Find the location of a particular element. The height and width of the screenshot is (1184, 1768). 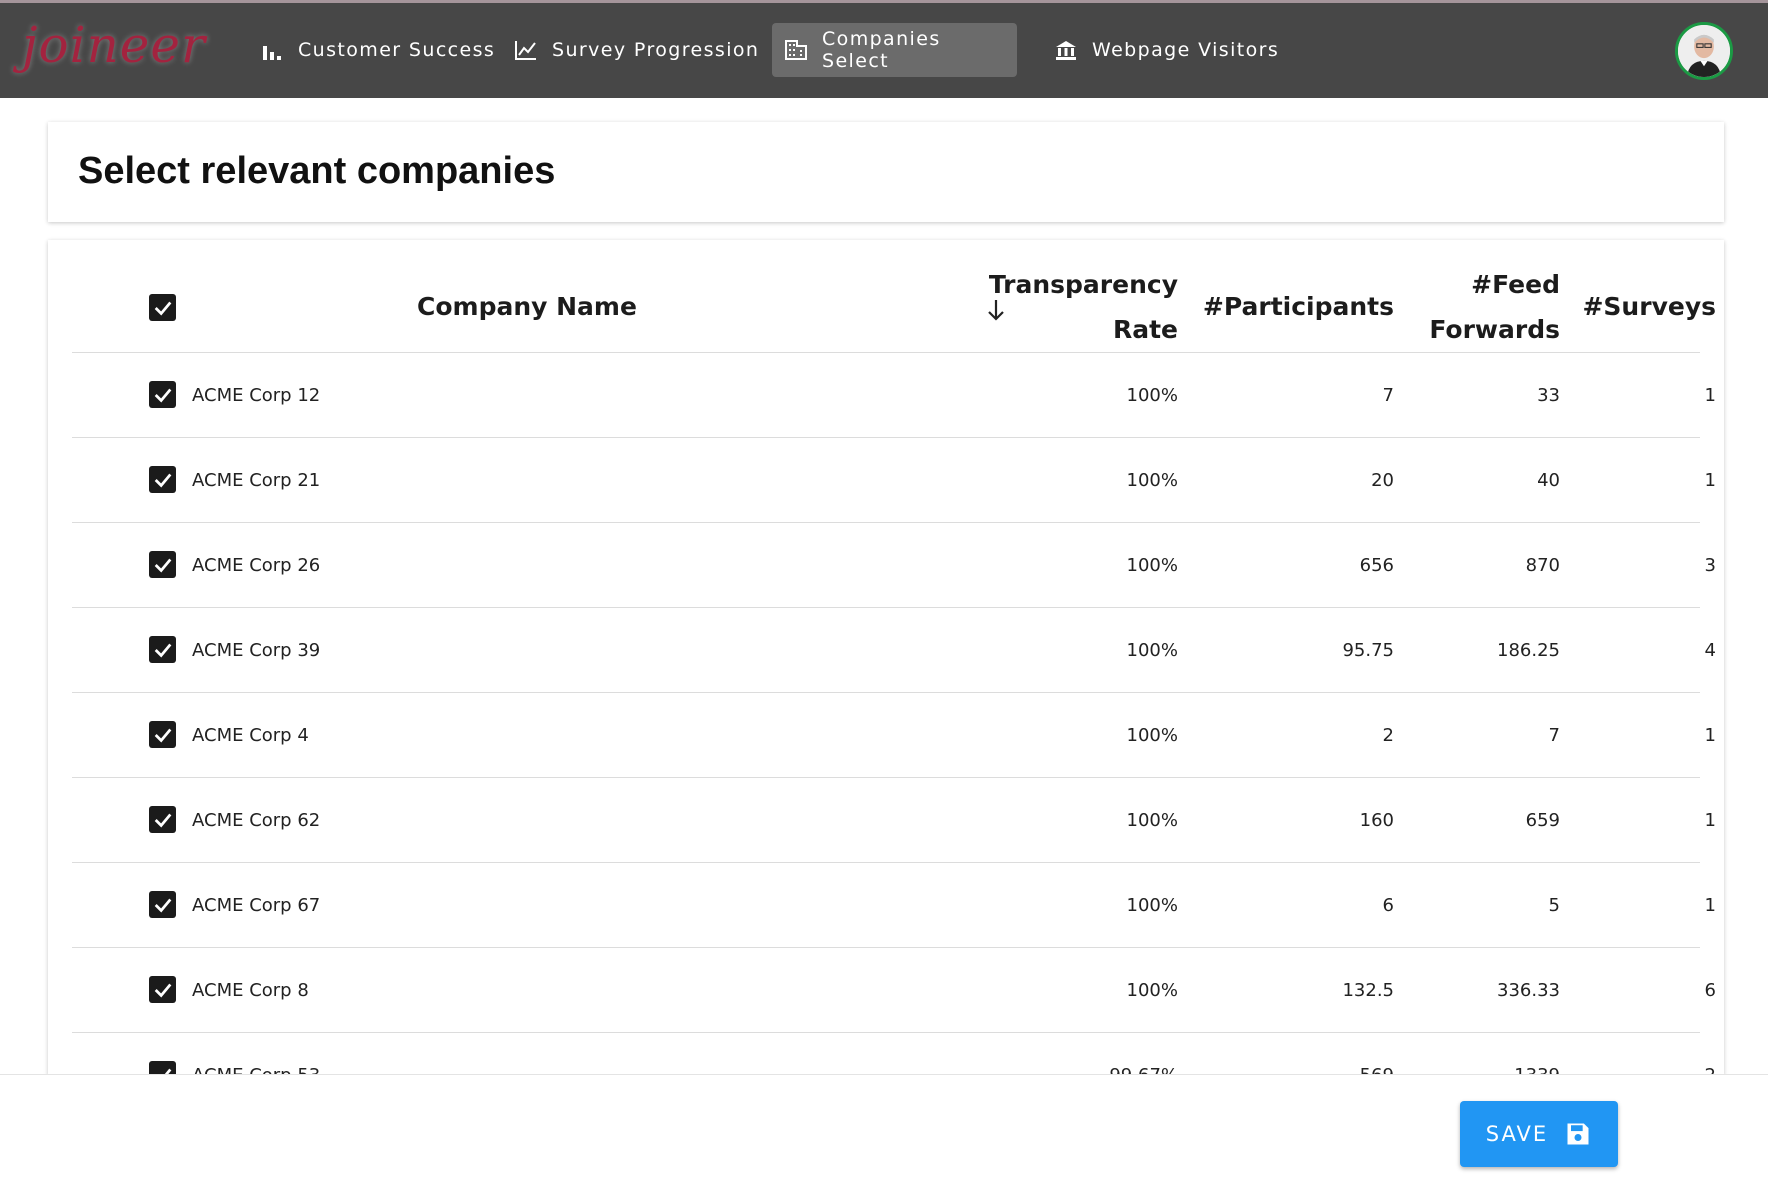

surveys-cell: 2 is located at coordinates (1710, 1070).